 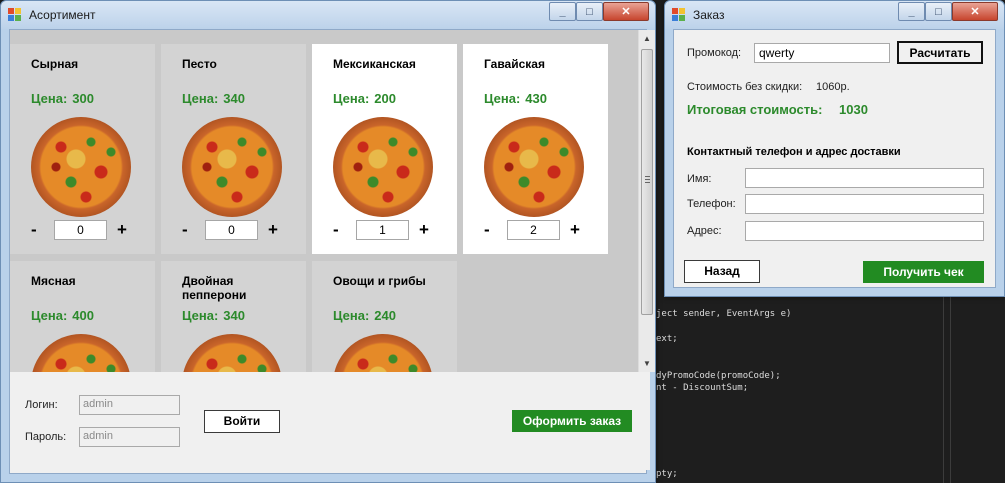 I want to click on product-price: Цена: 430, so click(x=515, y=98).